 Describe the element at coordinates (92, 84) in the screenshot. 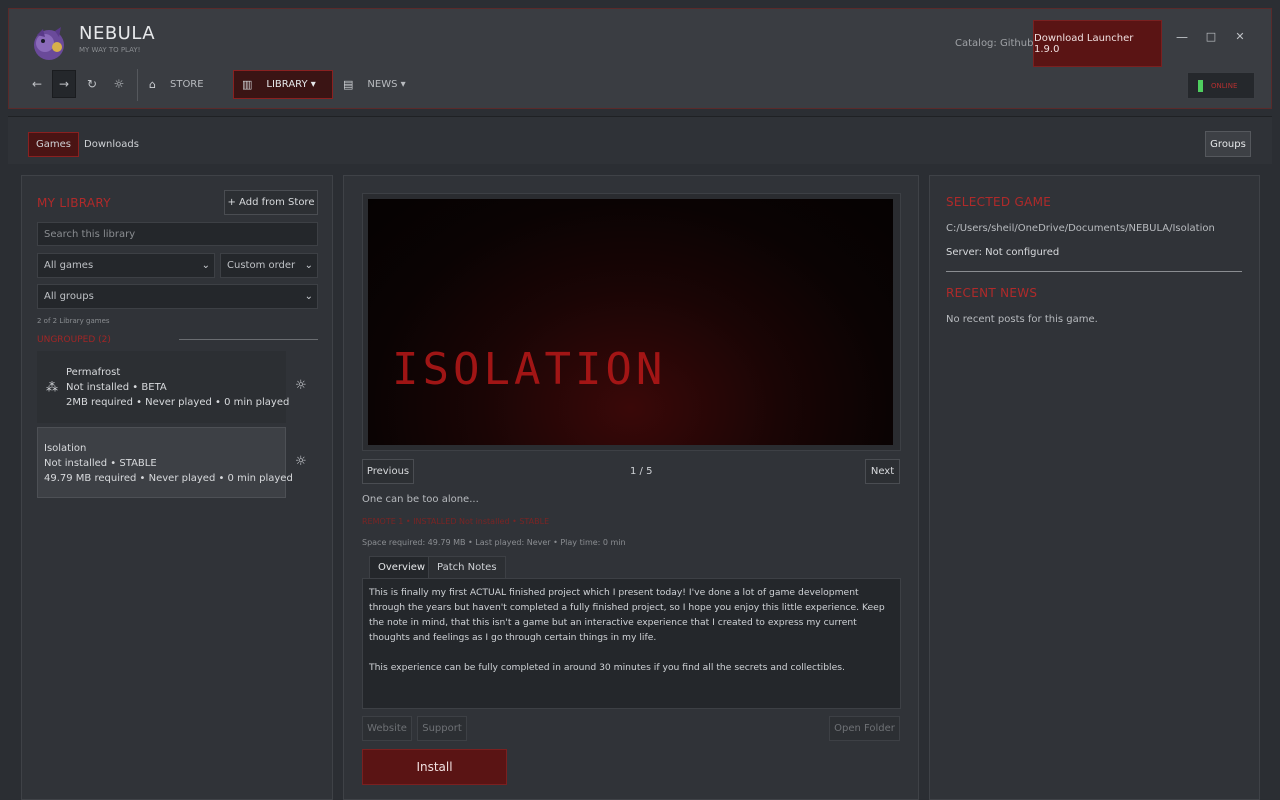

I see `reload-icon: ↻` at that location.